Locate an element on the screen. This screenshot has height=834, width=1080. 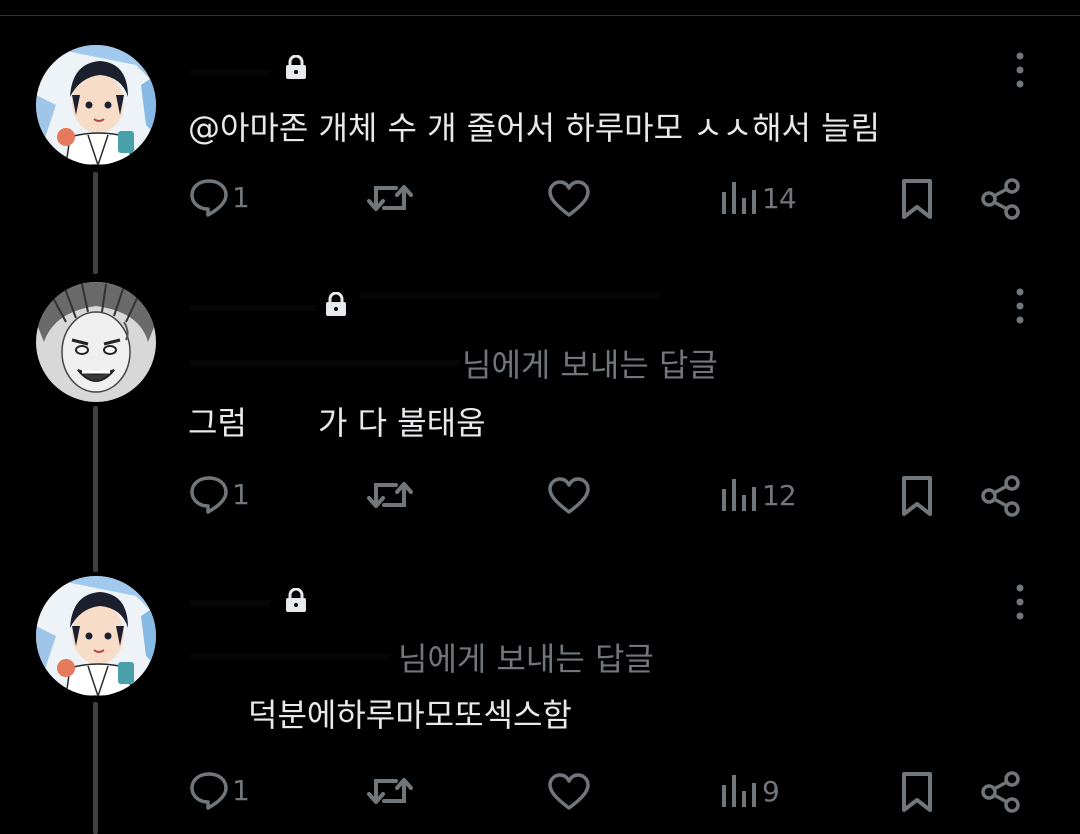
post-text: 그럼 is located at coordinates (217, 423).